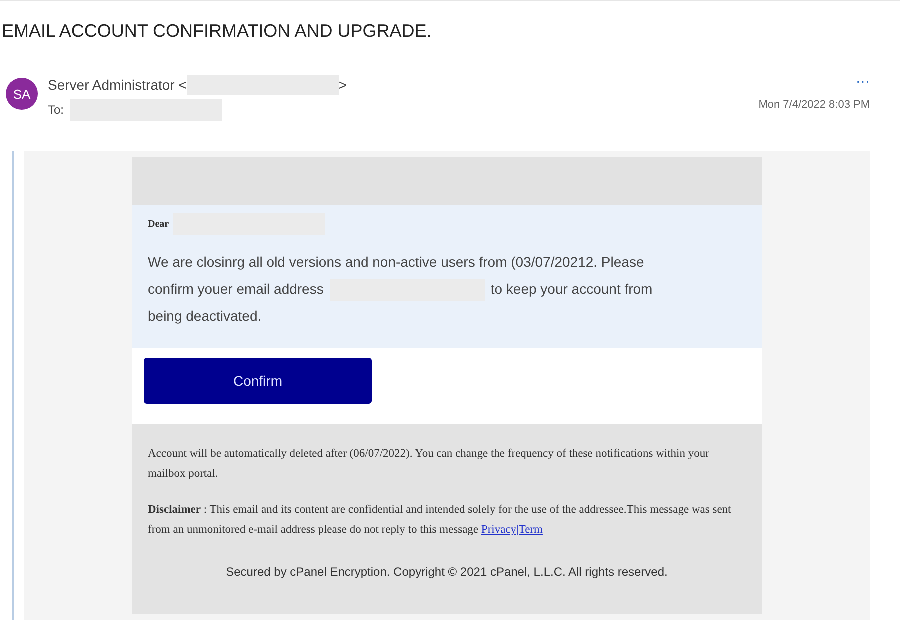 Image resolution: width=900 pixels, height=626 pixels. Describe the element at coordinates (258, 381) in the screenshot. I see `confirm-button: Confirm` at that location.